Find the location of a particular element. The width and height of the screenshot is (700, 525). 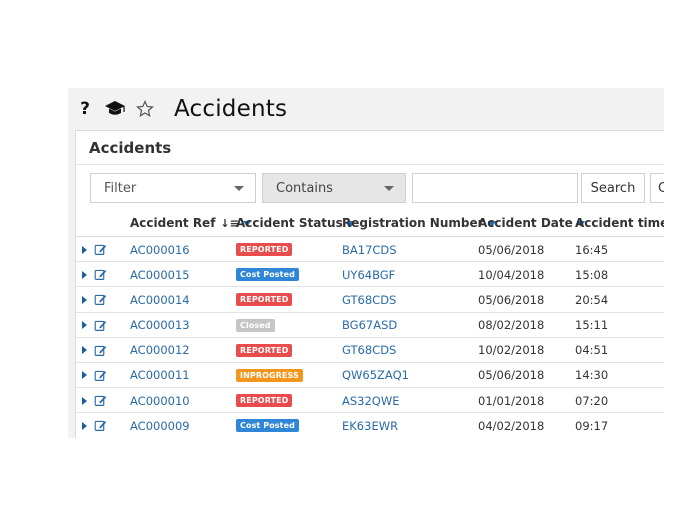

column-header-label: Accident Date is located at coordinates (525, 223).